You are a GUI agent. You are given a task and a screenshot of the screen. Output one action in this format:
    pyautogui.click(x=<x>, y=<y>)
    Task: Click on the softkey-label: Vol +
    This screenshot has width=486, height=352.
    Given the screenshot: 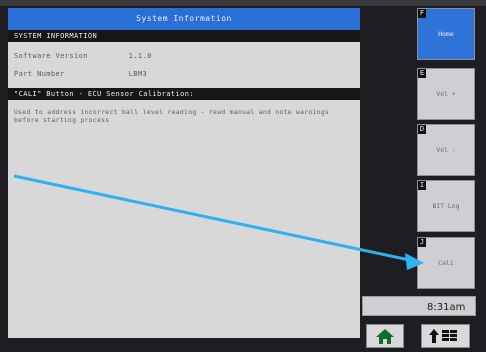 What is the action you would take?
    pyautogui.click(x=446, y=94)
    